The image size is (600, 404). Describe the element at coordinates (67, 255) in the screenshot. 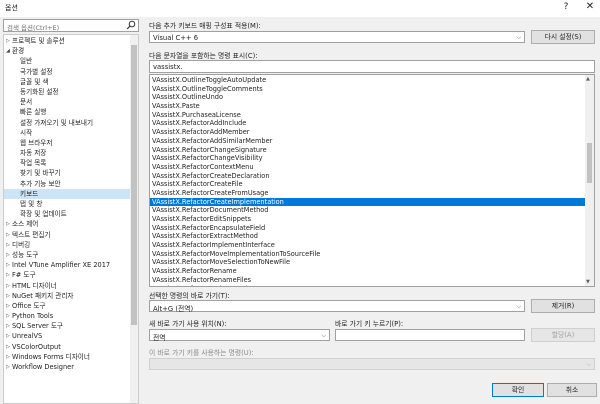

I see `tree-item: ▷ 성능 도구` at that location.